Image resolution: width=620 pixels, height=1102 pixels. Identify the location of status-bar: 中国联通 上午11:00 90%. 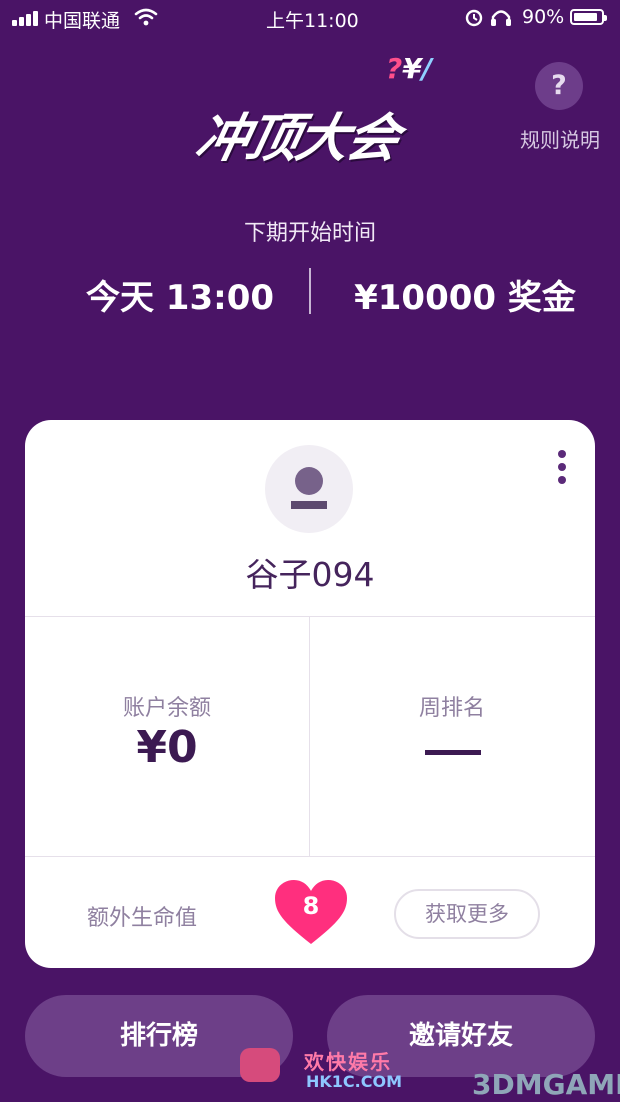
(310, 18).